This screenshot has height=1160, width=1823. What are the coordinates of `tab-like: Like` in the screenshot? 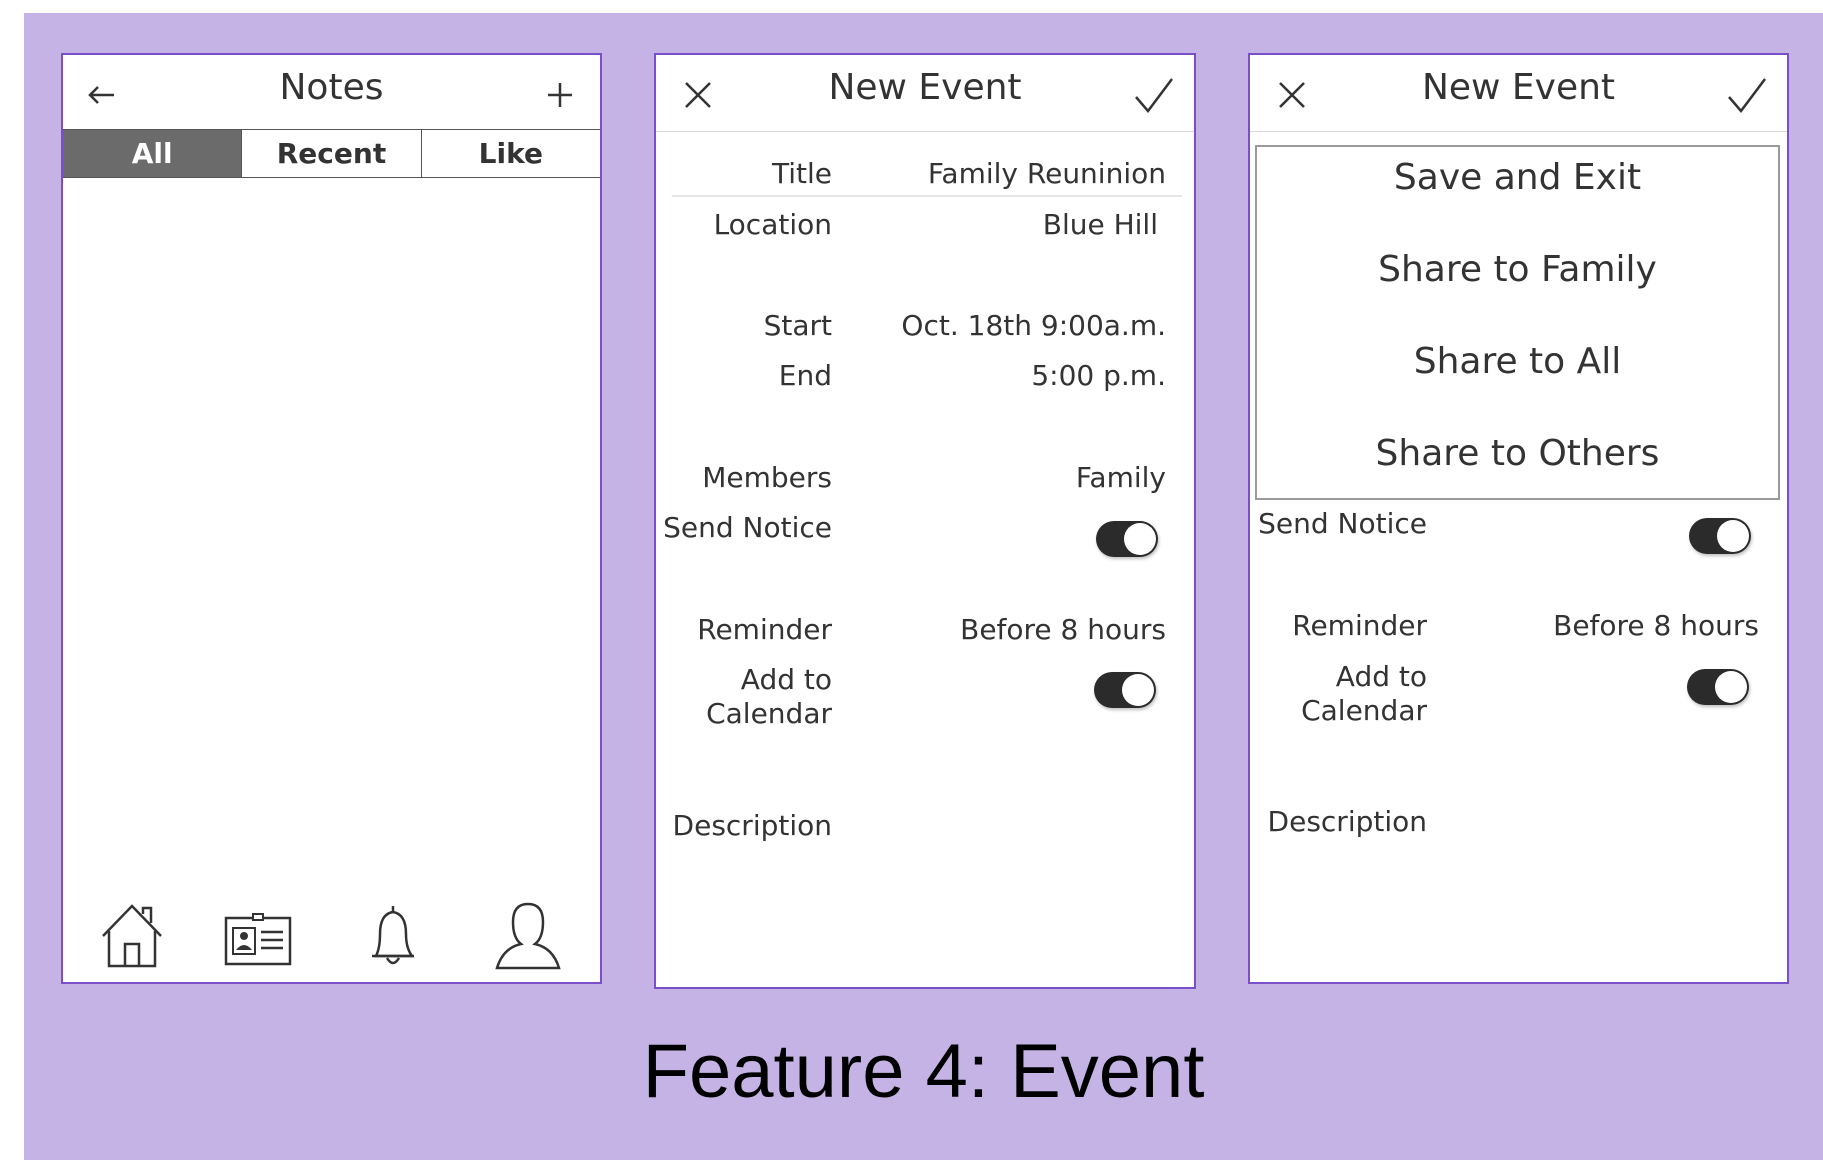 It's located at (510, 154).